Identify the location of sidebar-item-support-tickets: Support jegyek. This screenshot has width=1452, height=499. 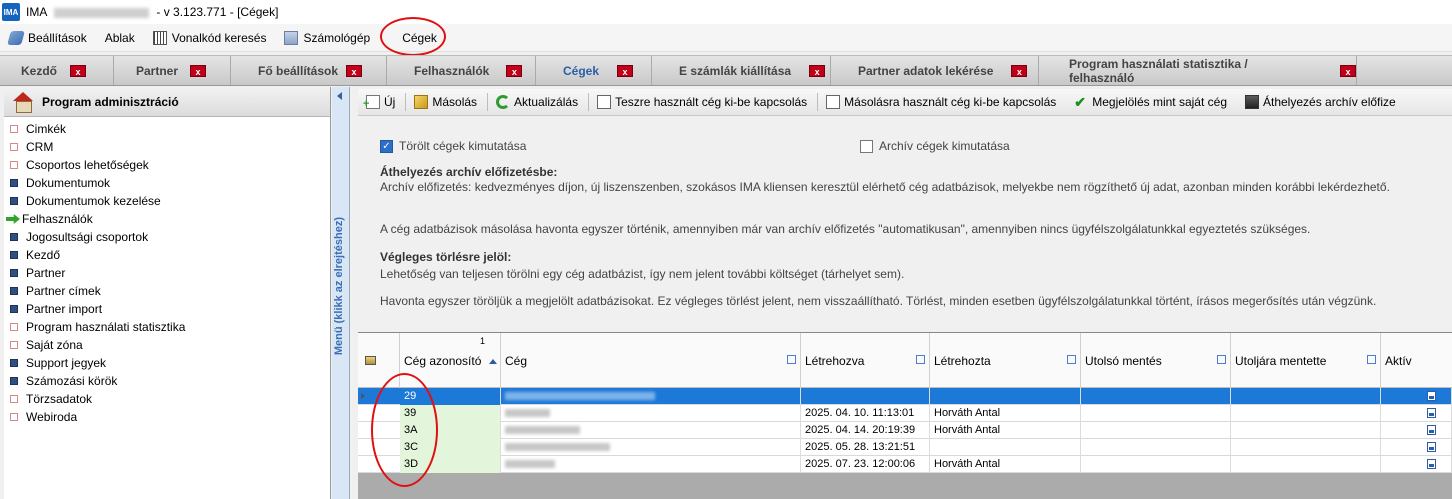
(167, 363).